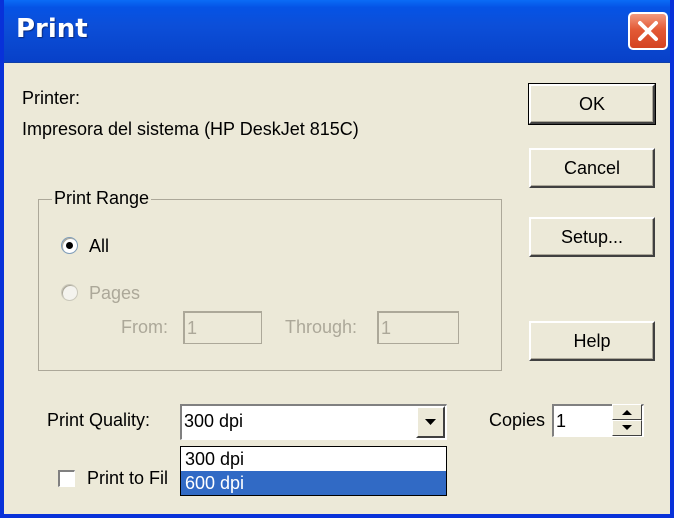 The image size is (674, 518). Describe the element at coordinates (214, 421) in the screenshot. I see `print-quality-value: 300 dpi` at that location.